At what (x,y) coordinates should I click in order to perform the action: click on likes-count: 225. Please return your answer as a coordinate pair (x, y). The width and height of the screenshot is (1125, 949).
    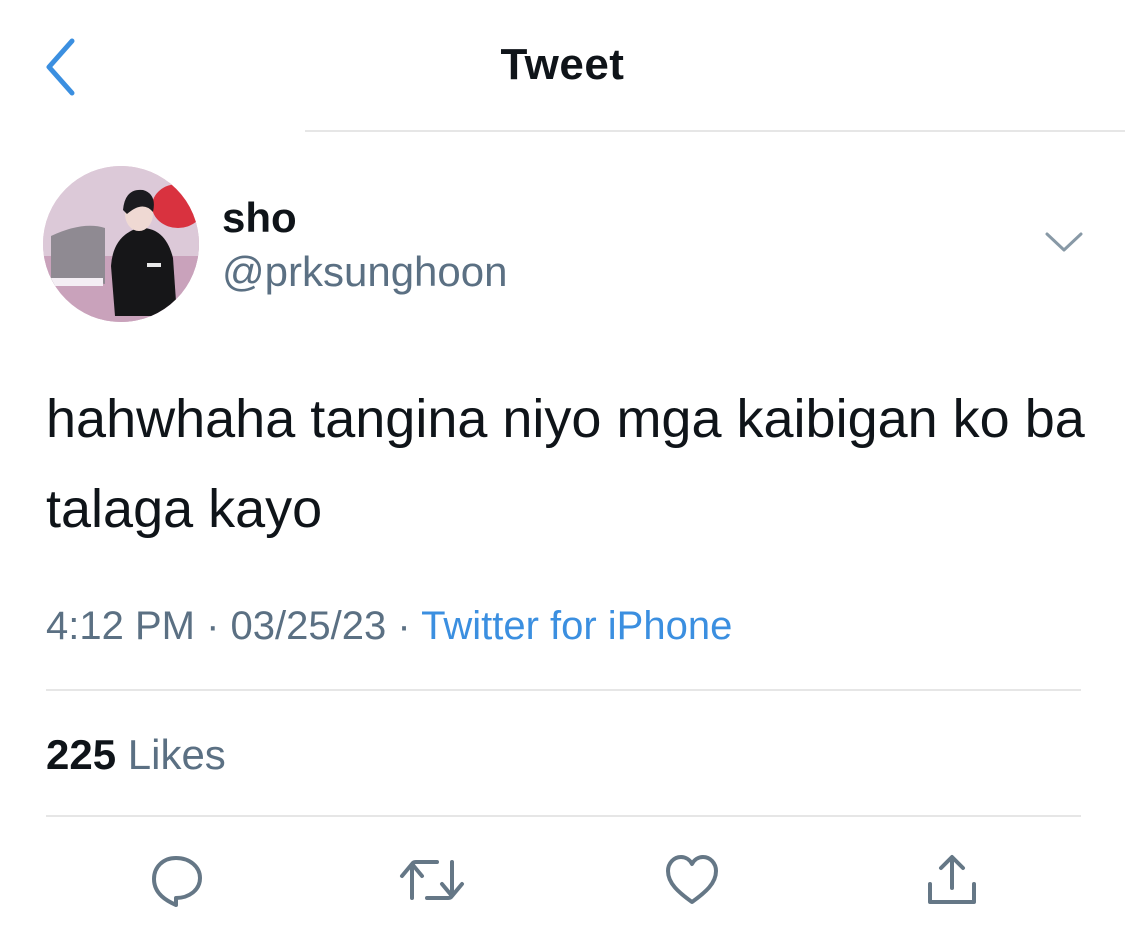
    Looking at the image, I should click on (81, 754).